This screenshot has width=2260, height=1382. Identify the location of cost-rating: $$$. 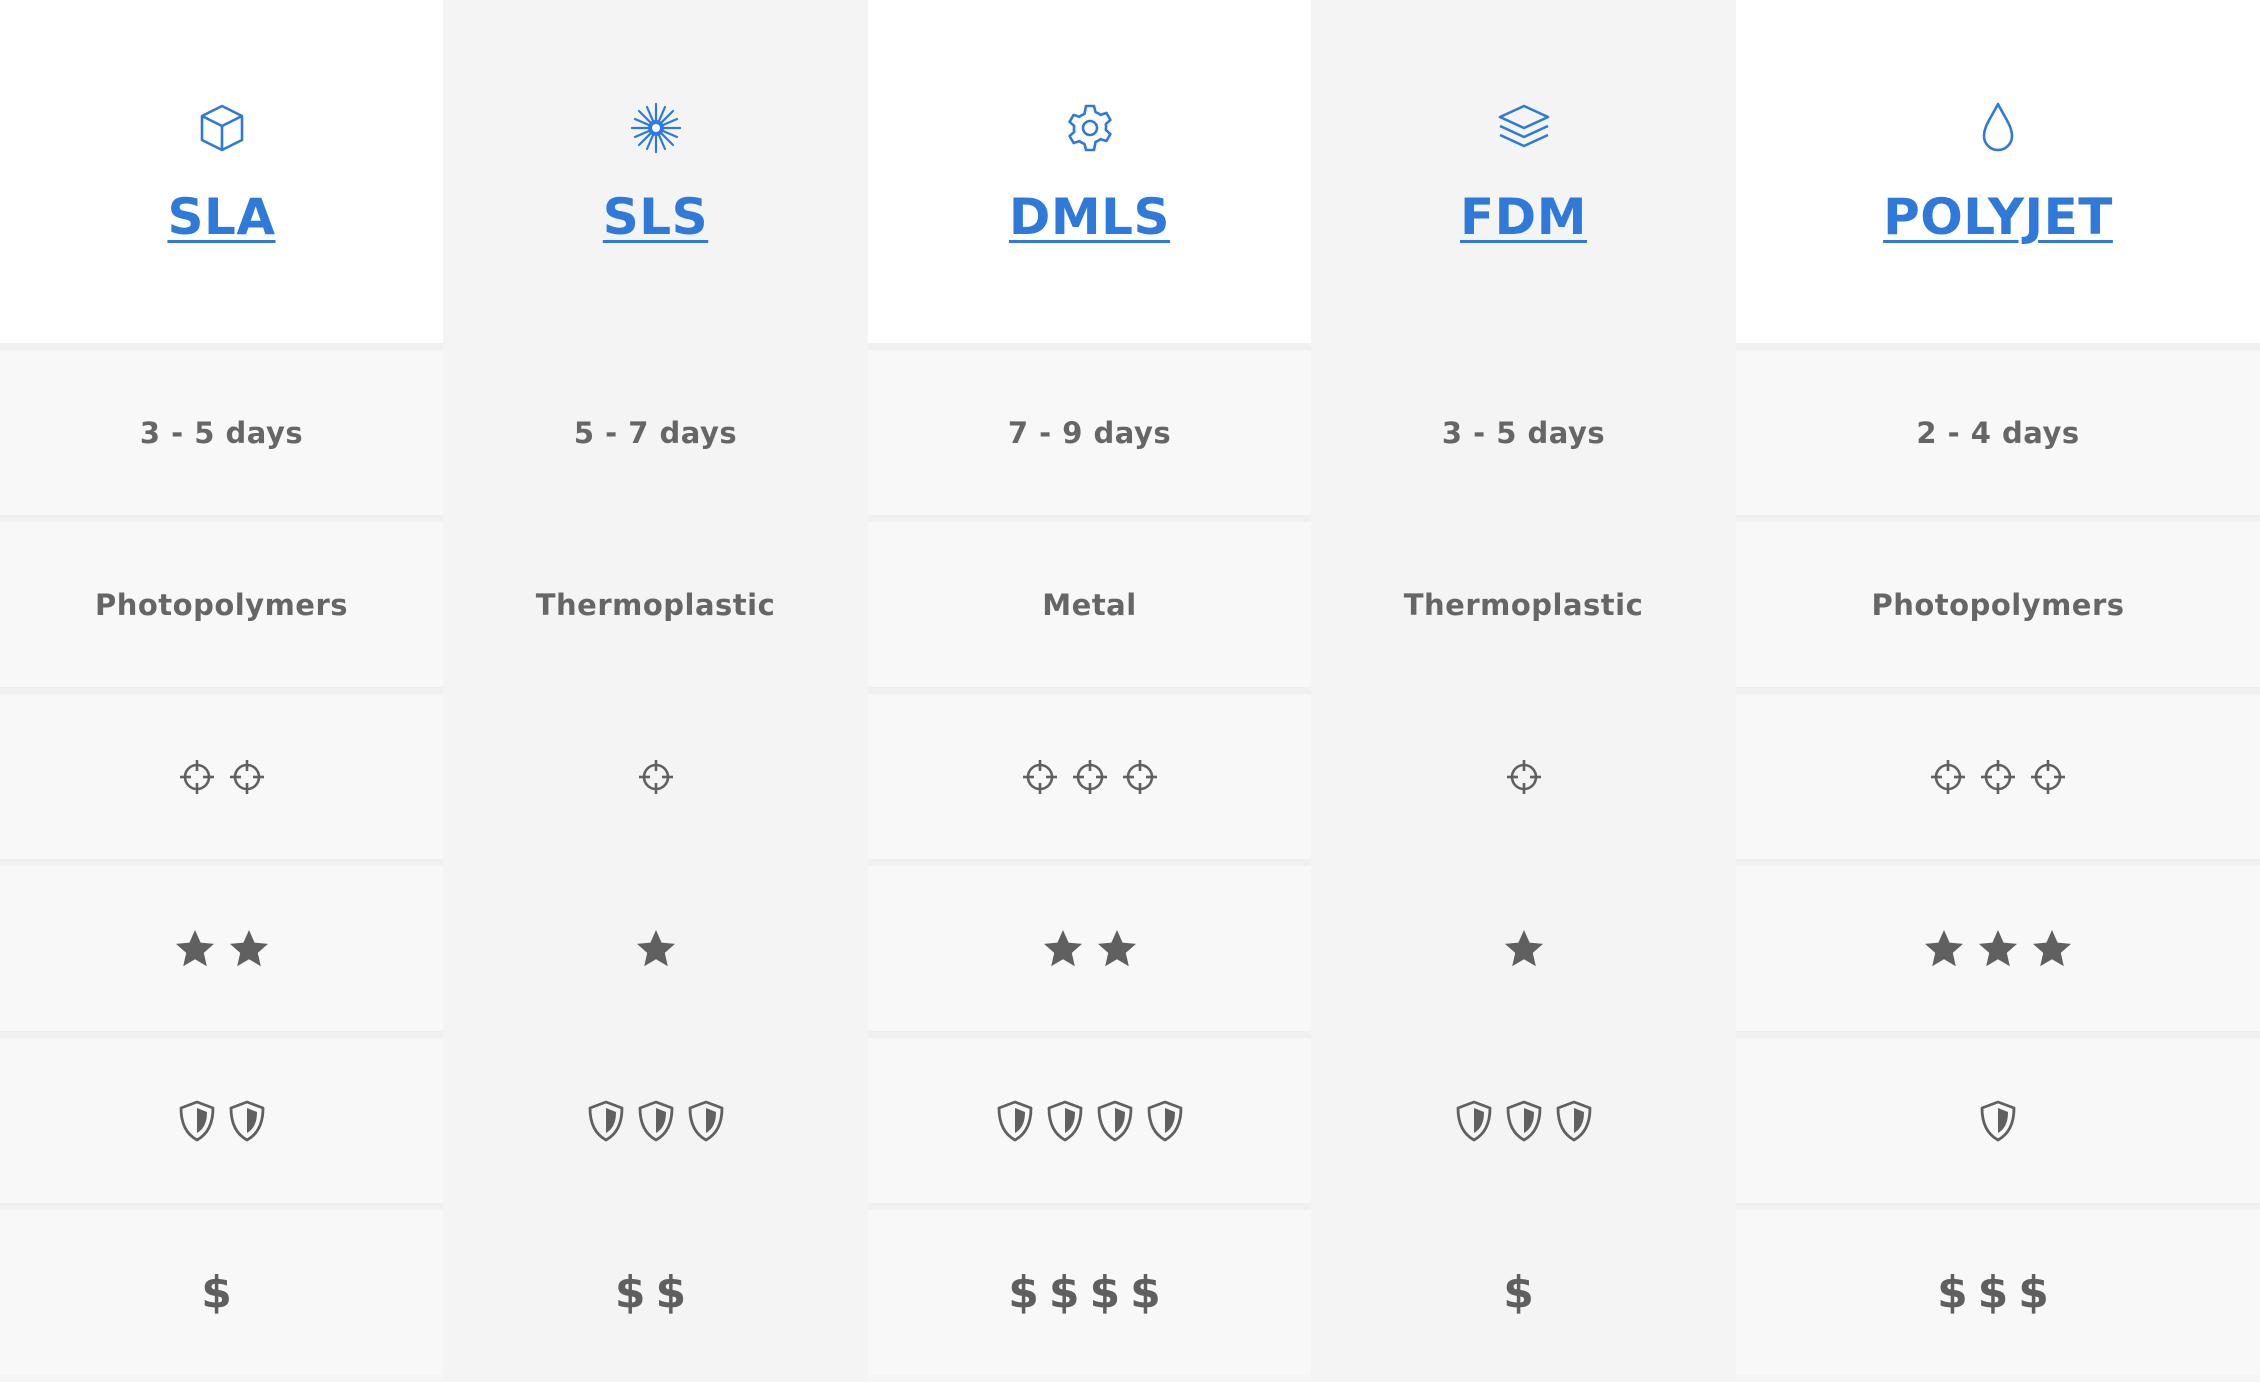
(1998, 1292).